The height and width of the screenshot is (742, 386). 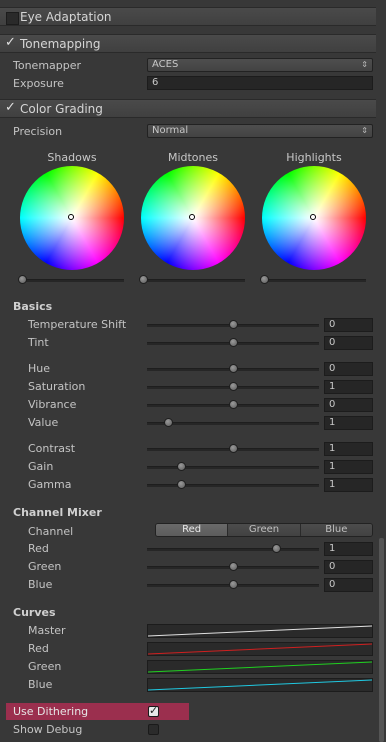 I want to click on hue-label: Hue, so click(x=39, y=368).